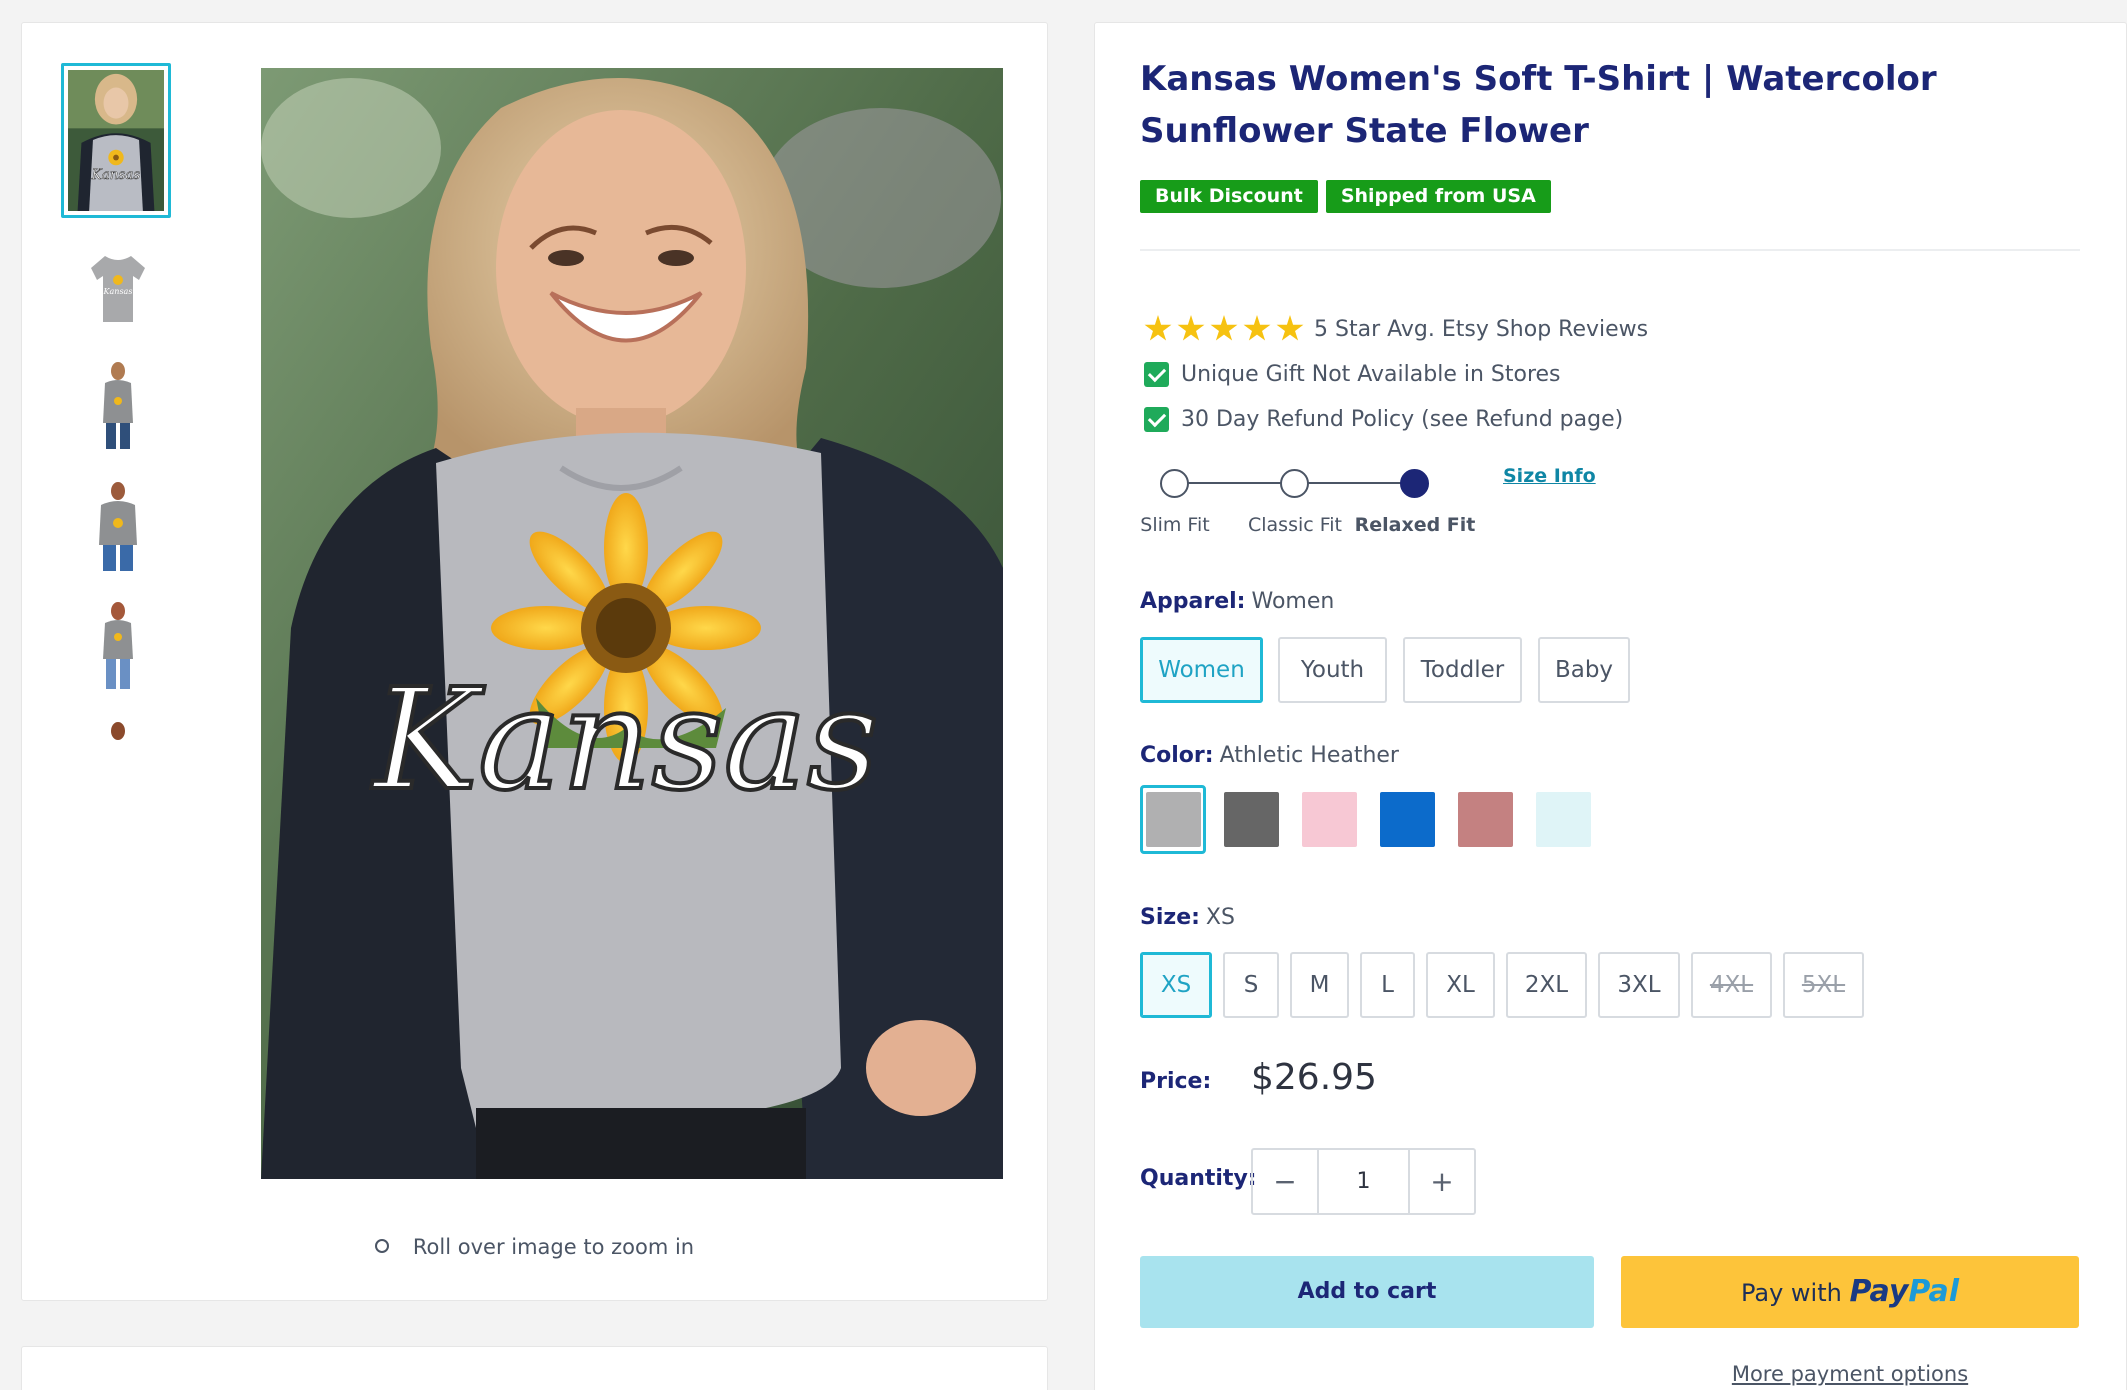  Describe the element at coordinates (1460, 985) in the screenshot. I see `size-option-xl: XL` at that location.